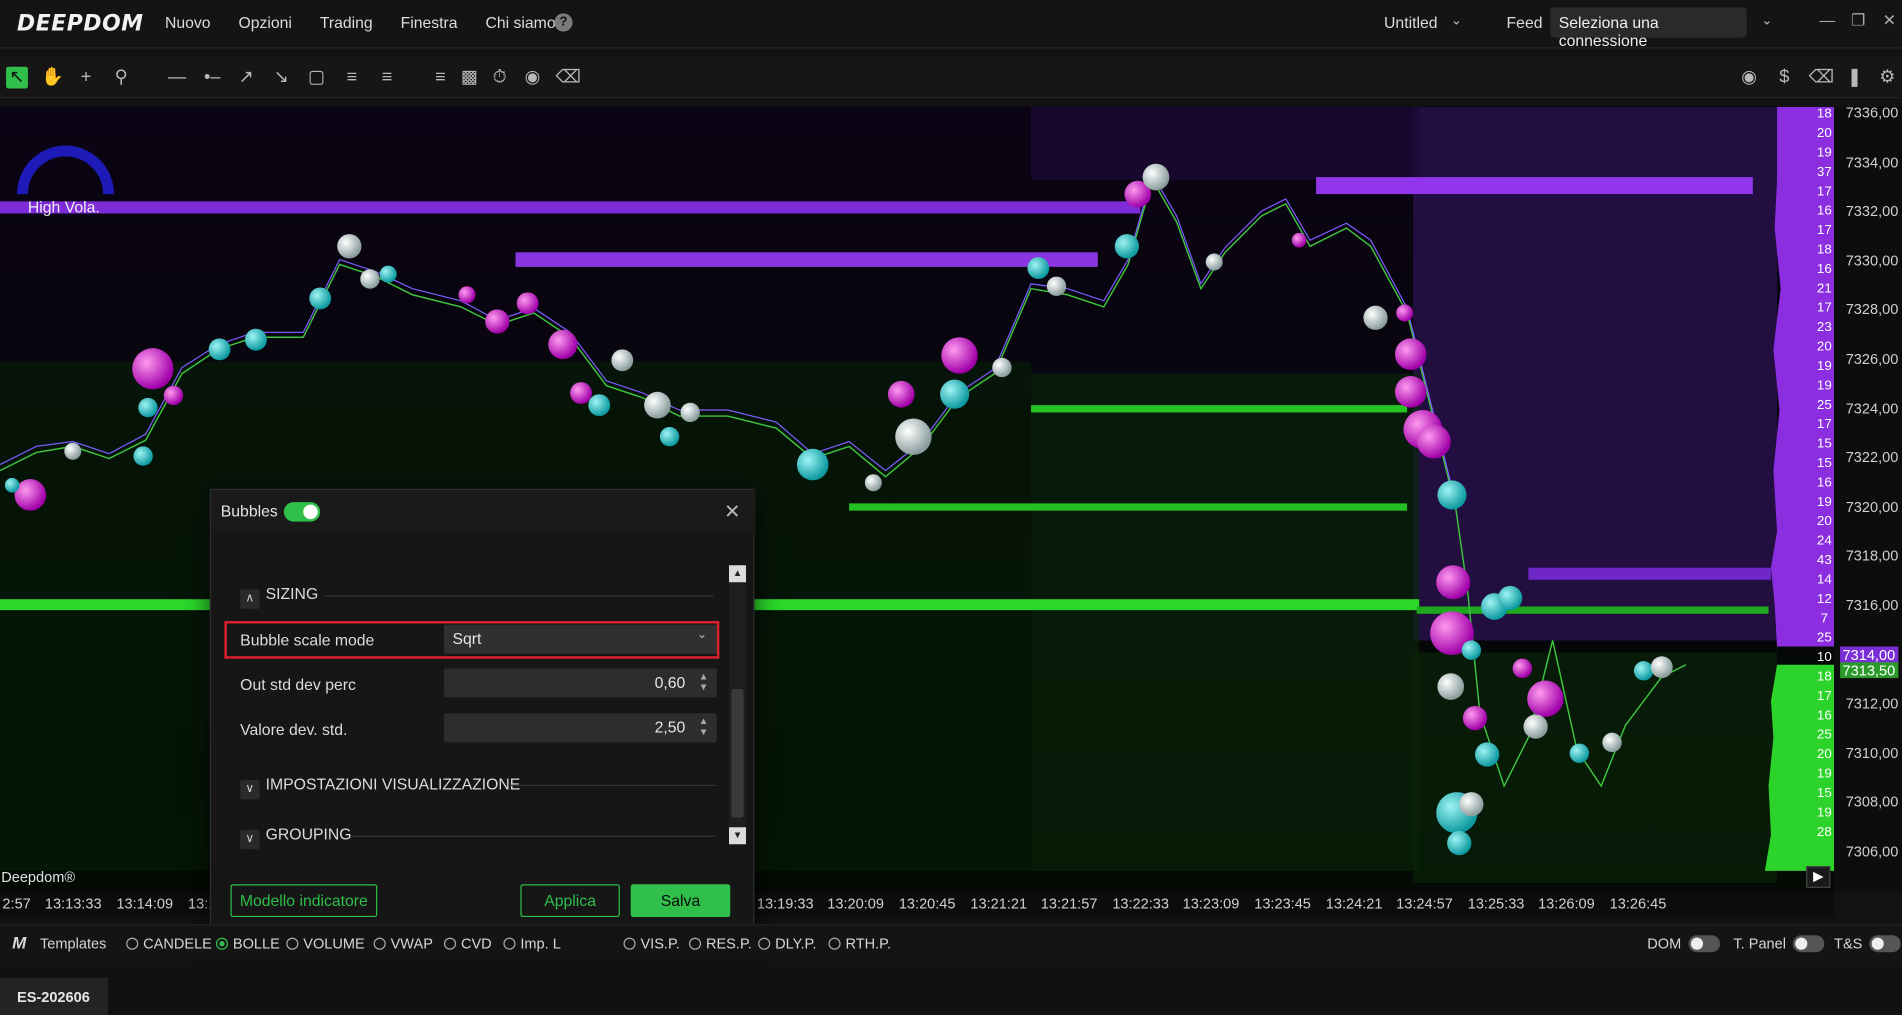 The height and width of the screenshot is (1015, 1902). What do you see at coordinates (1828, 20) in the screenshot?
I see `minimize-icon: —` at bounding box center [1828, 20].